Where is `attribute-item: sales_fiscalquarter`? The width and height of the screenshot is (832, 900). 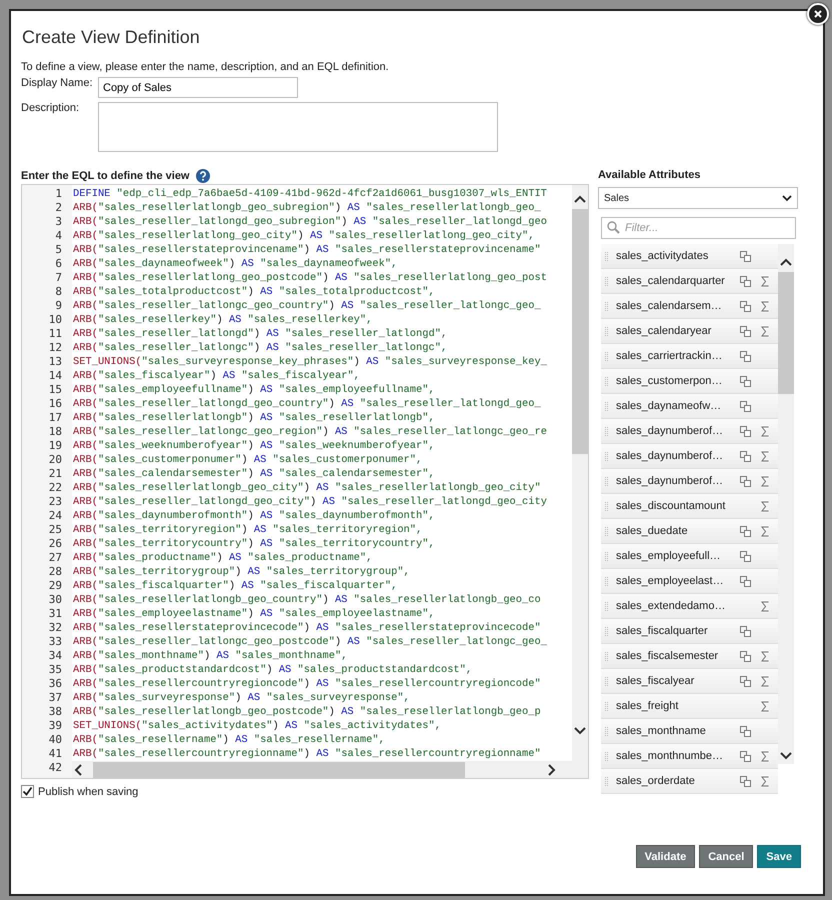 attribute-item: sales_fiscalquarter is located at coordinates (689, 631).